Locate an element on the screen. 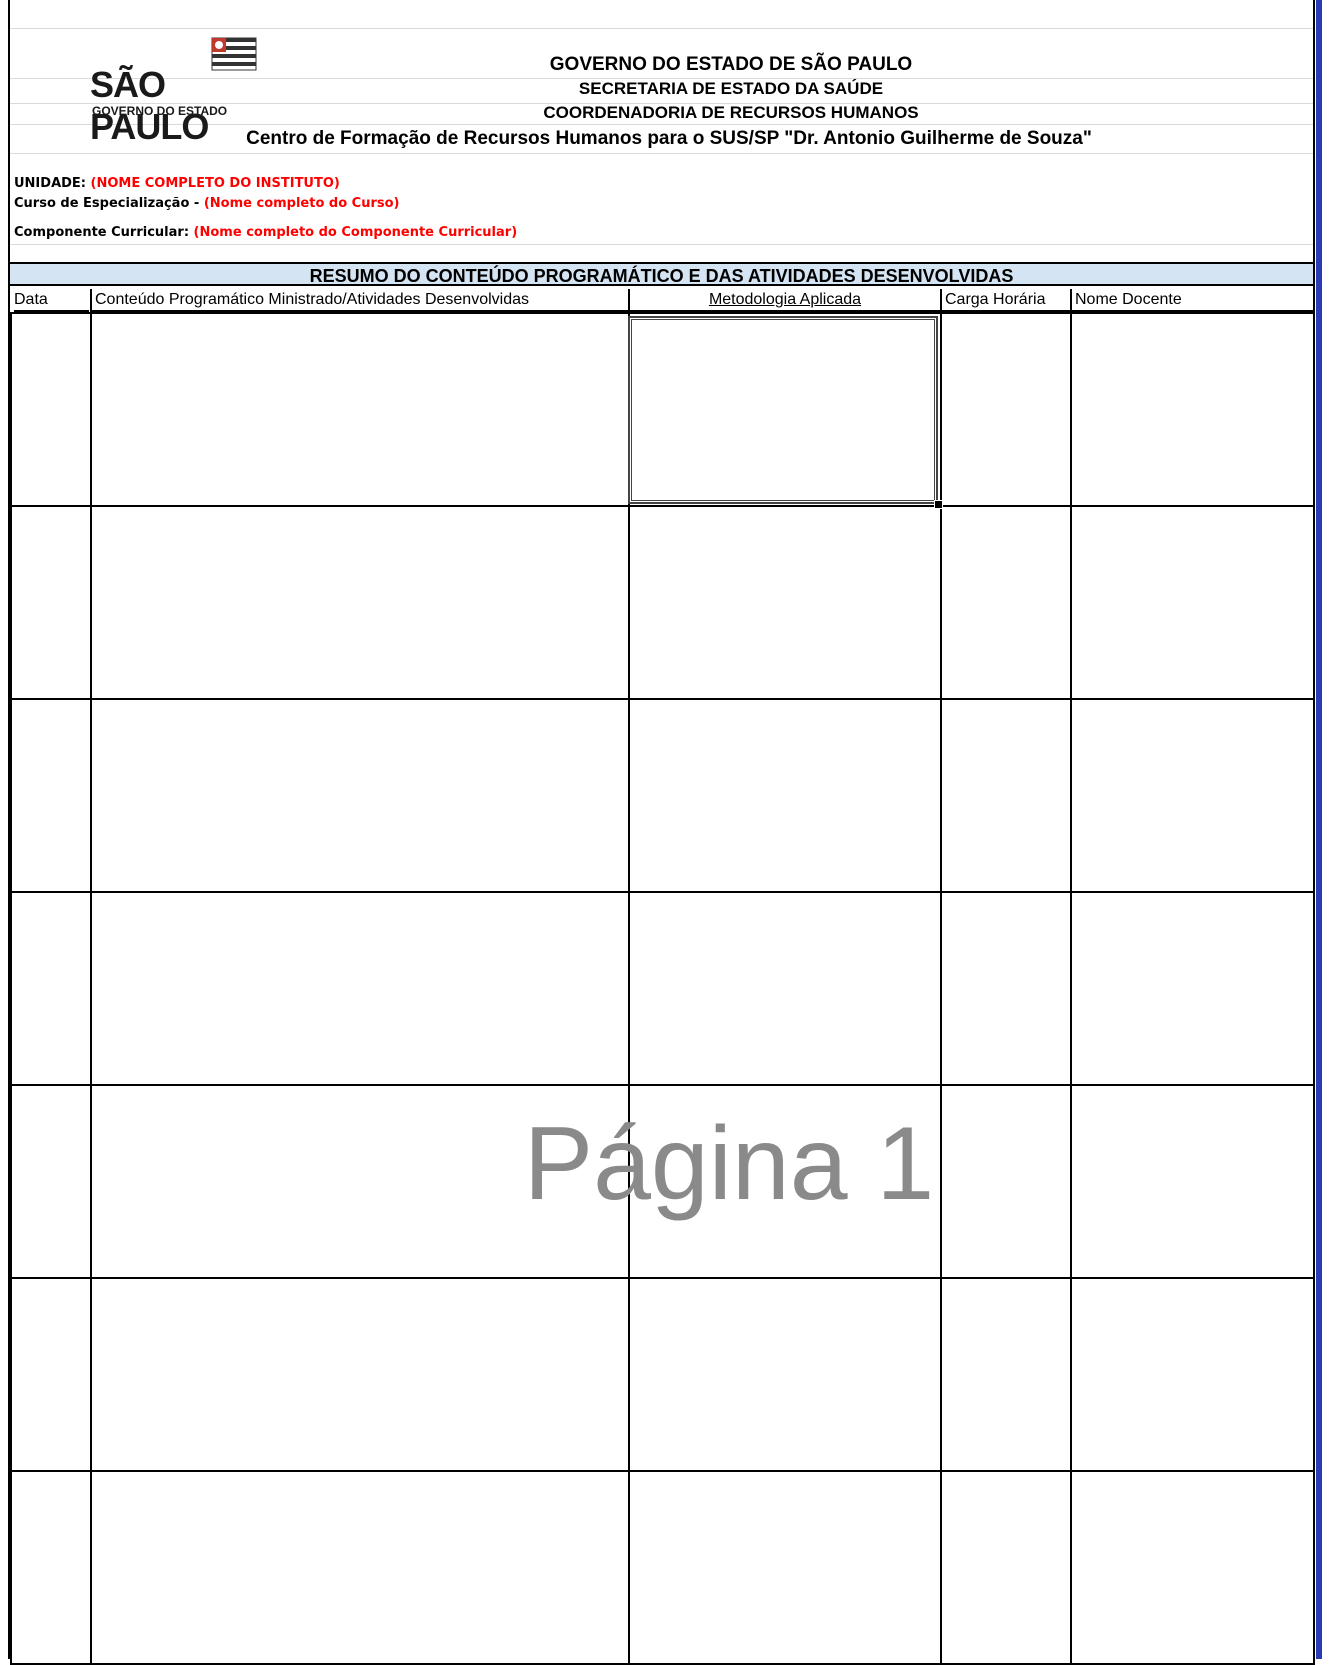 The width and height of the screenshot is (1338, 1665). column-header-carga: Carga Horária is located at coordinates (1005, 300).